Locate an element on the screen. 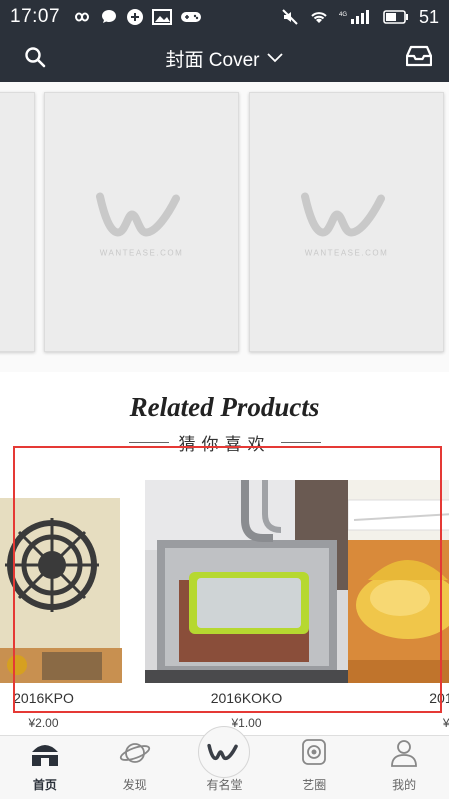 Image resolution: width=449 pixels, height=799 pixels. product-image-curtain is located at coordinates (72, 581).